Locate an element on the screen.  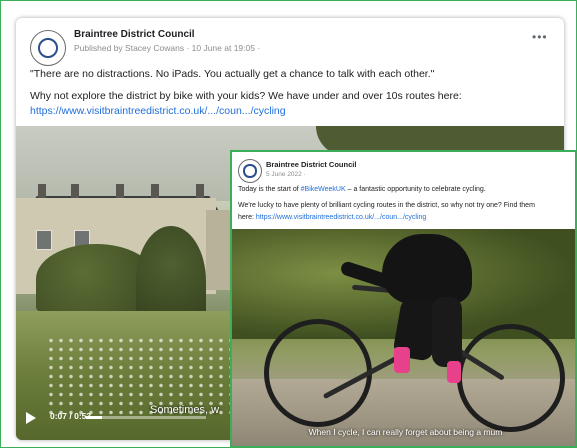
more-dots-icon: ••• is located at coordinates (540, 37).